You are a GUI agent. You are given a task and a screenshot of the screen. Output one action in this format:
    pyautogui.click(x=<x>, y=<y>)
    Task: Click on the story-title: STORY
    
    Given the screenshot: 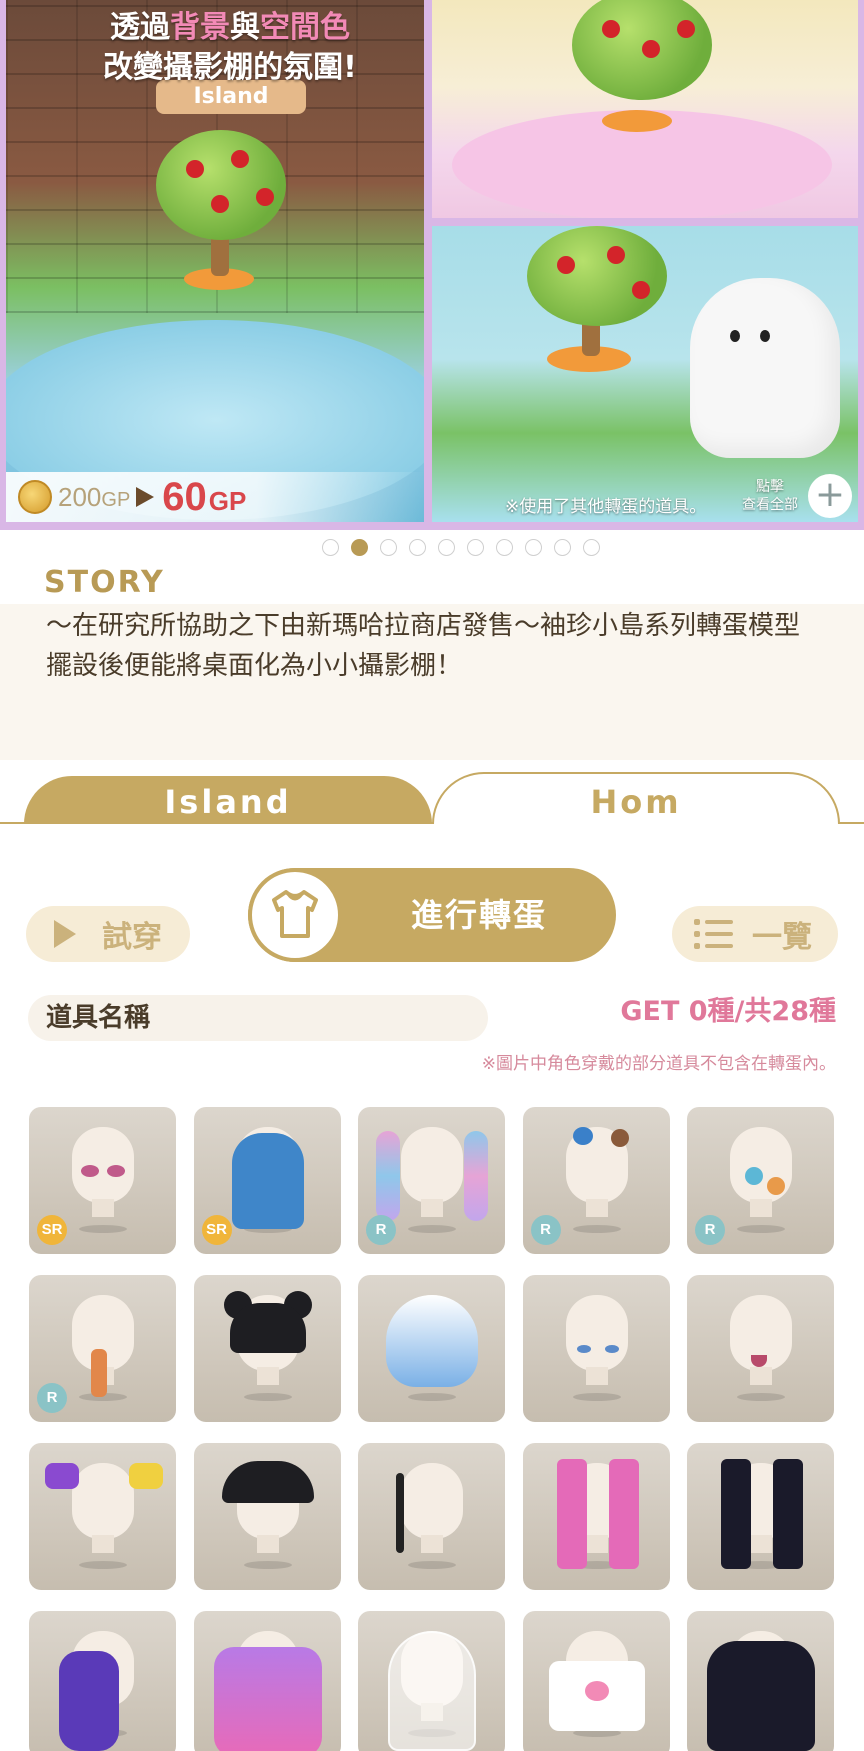 What is the action you would take?
    pyautogui.click(x=104, y=582)
    